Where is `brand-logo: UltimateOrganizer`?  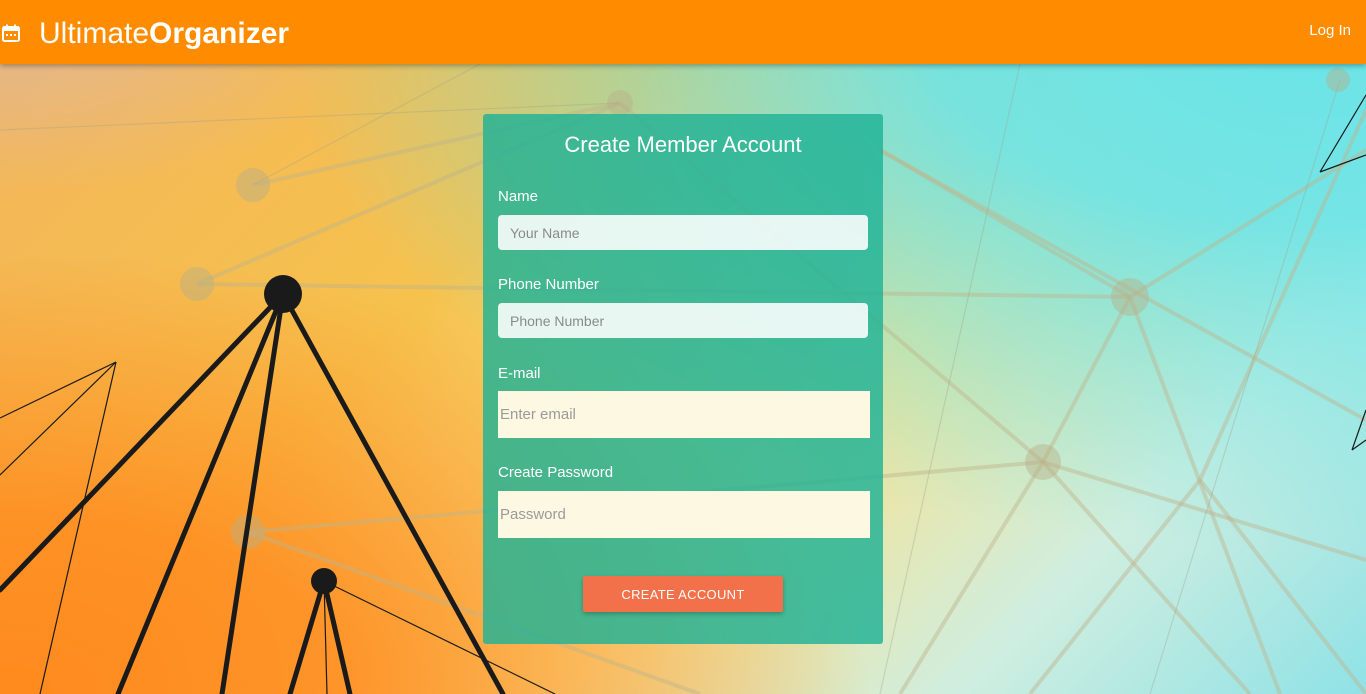
brand-logo: UltimateOrganizer is located at coordinates (164, 34).